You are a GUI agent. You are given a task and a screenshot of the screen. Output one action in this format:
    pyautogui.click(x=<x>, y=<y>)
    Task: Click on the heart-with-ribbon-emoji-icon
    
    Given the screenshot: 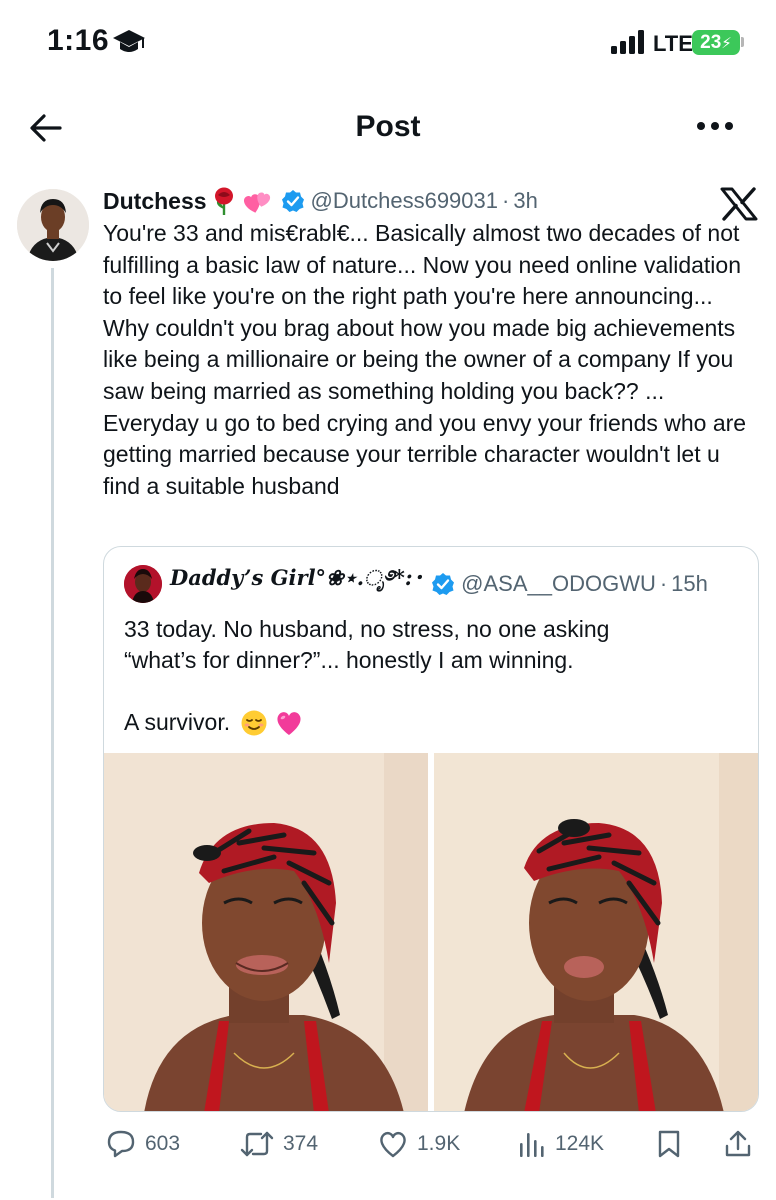 What is the action you would take?
    pyautogui.click(x=256, y=202)
    